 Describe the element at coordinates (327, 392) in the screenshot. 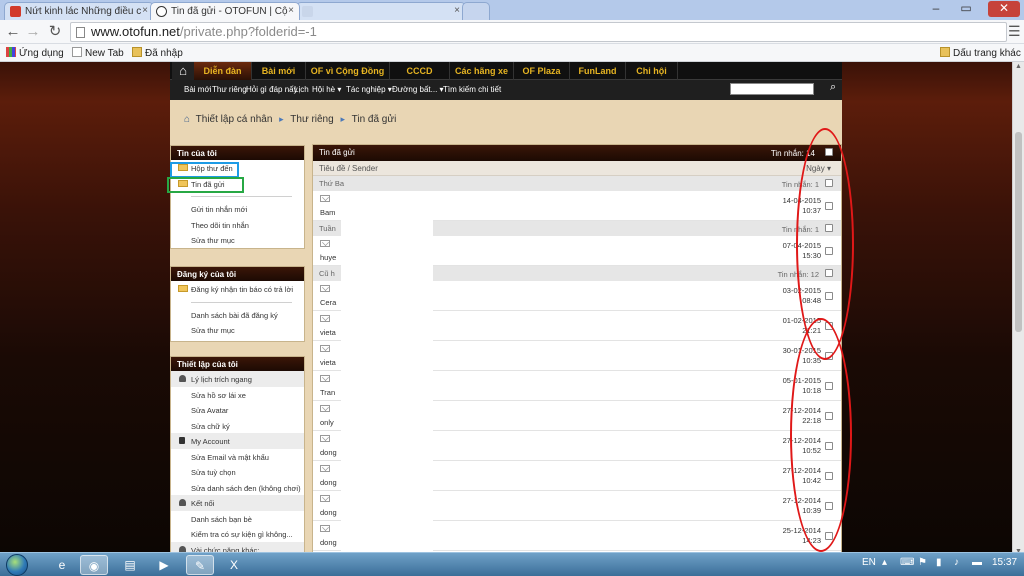

I see `sender-name: Tran` at that location.